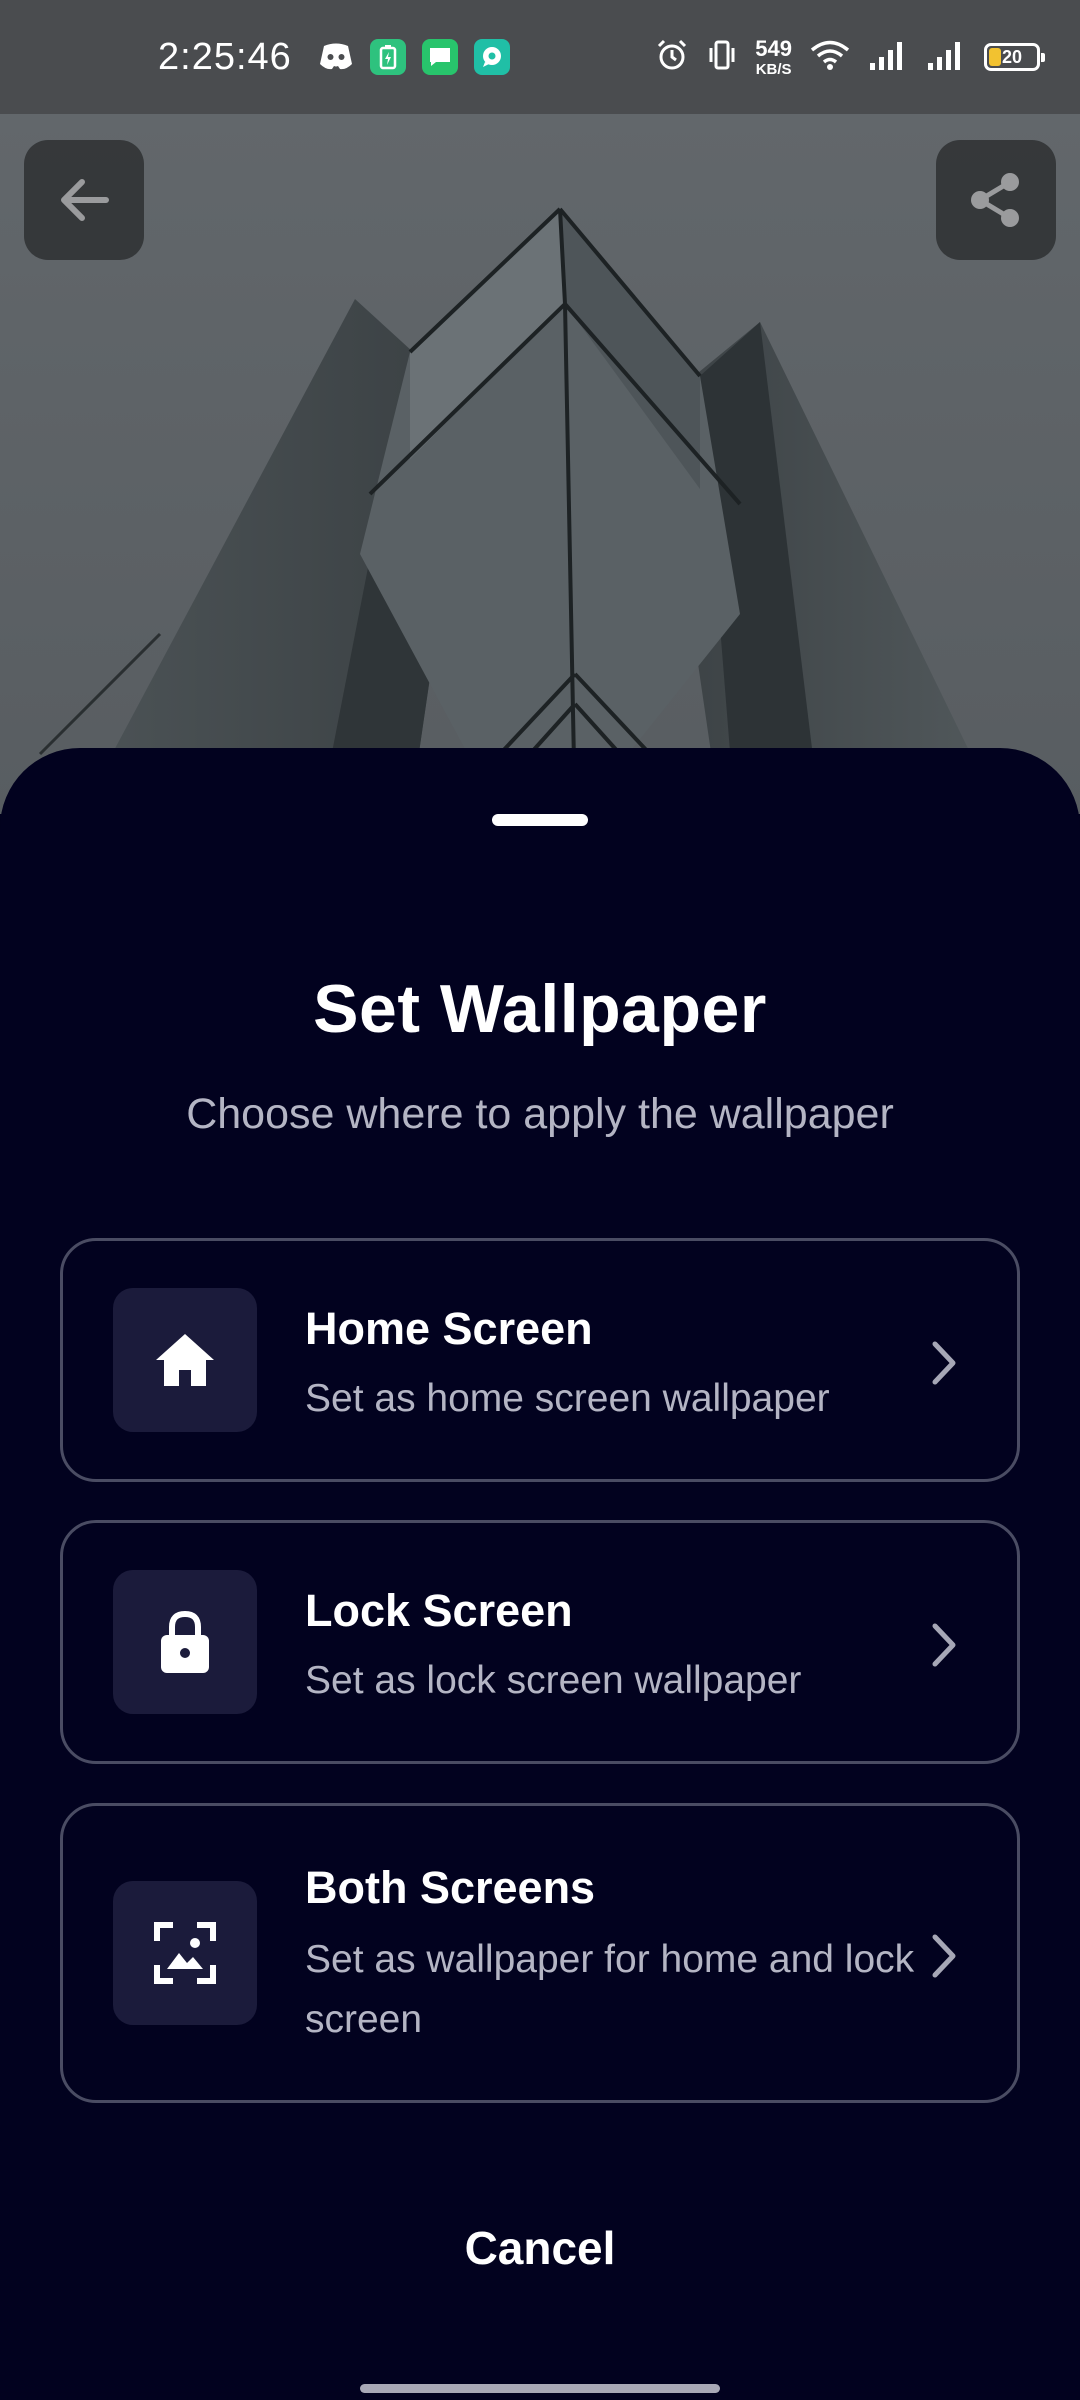  I want to click on gesture-navigation-bar, so click(540, 2388).